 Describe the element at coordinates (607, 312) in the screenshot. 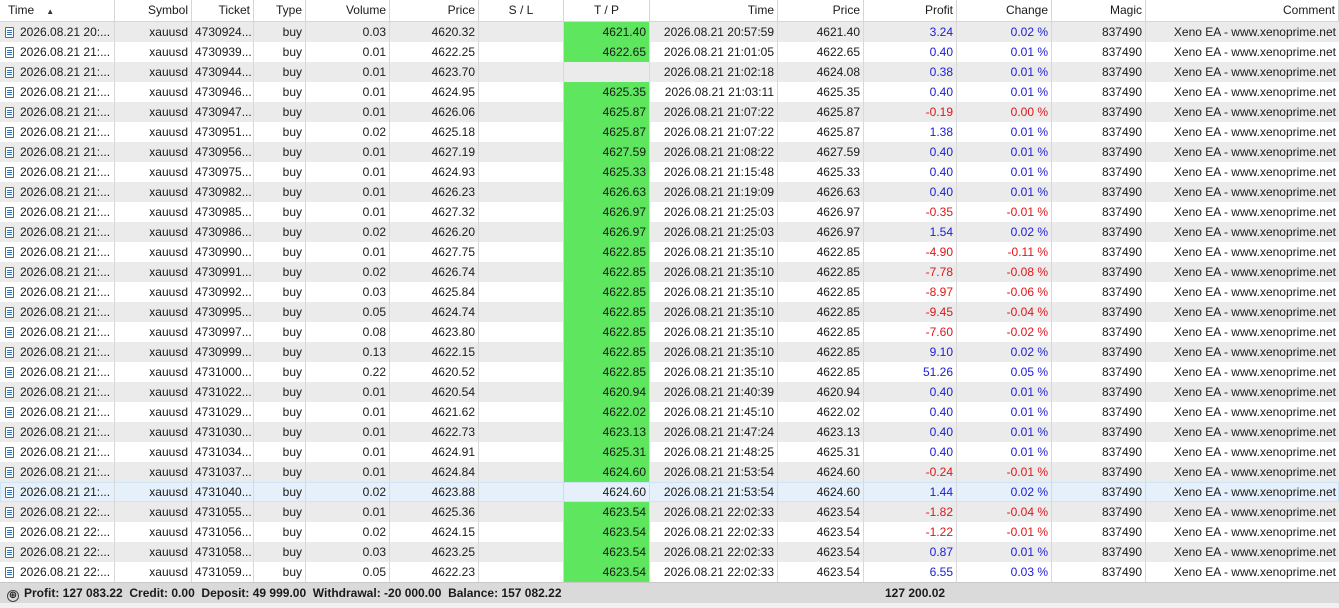

I see `cell-tp: 4622.85` at that location.